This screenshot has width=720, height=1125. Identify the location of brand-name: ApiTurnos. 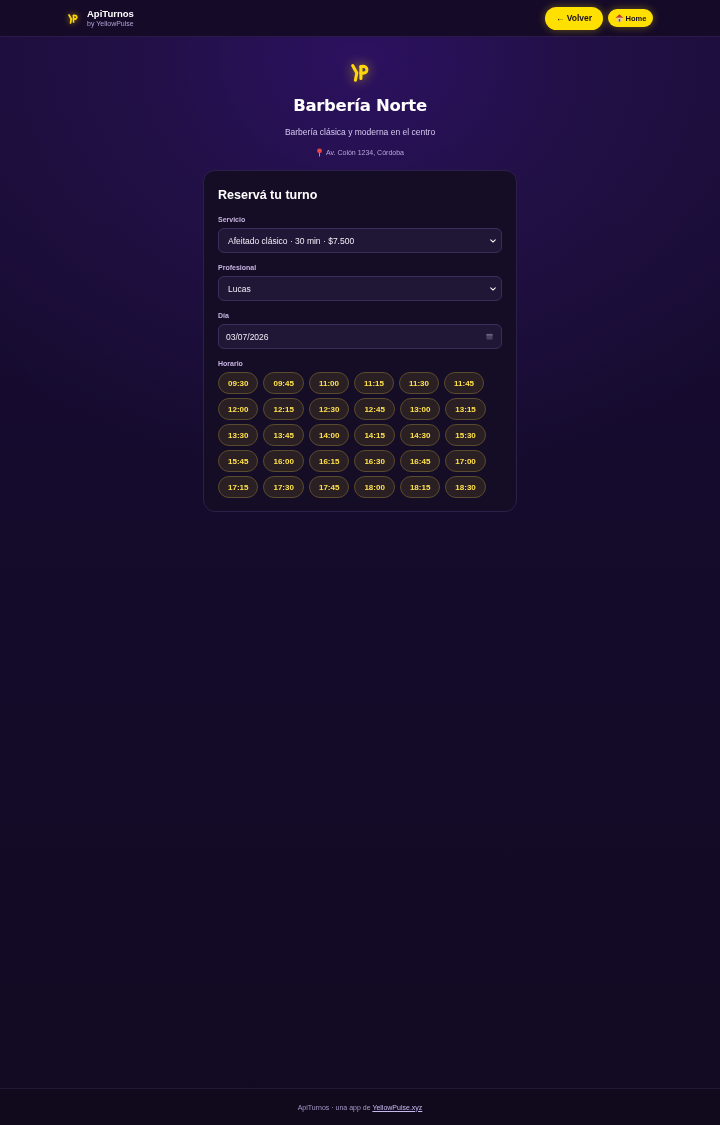
(110, 14).